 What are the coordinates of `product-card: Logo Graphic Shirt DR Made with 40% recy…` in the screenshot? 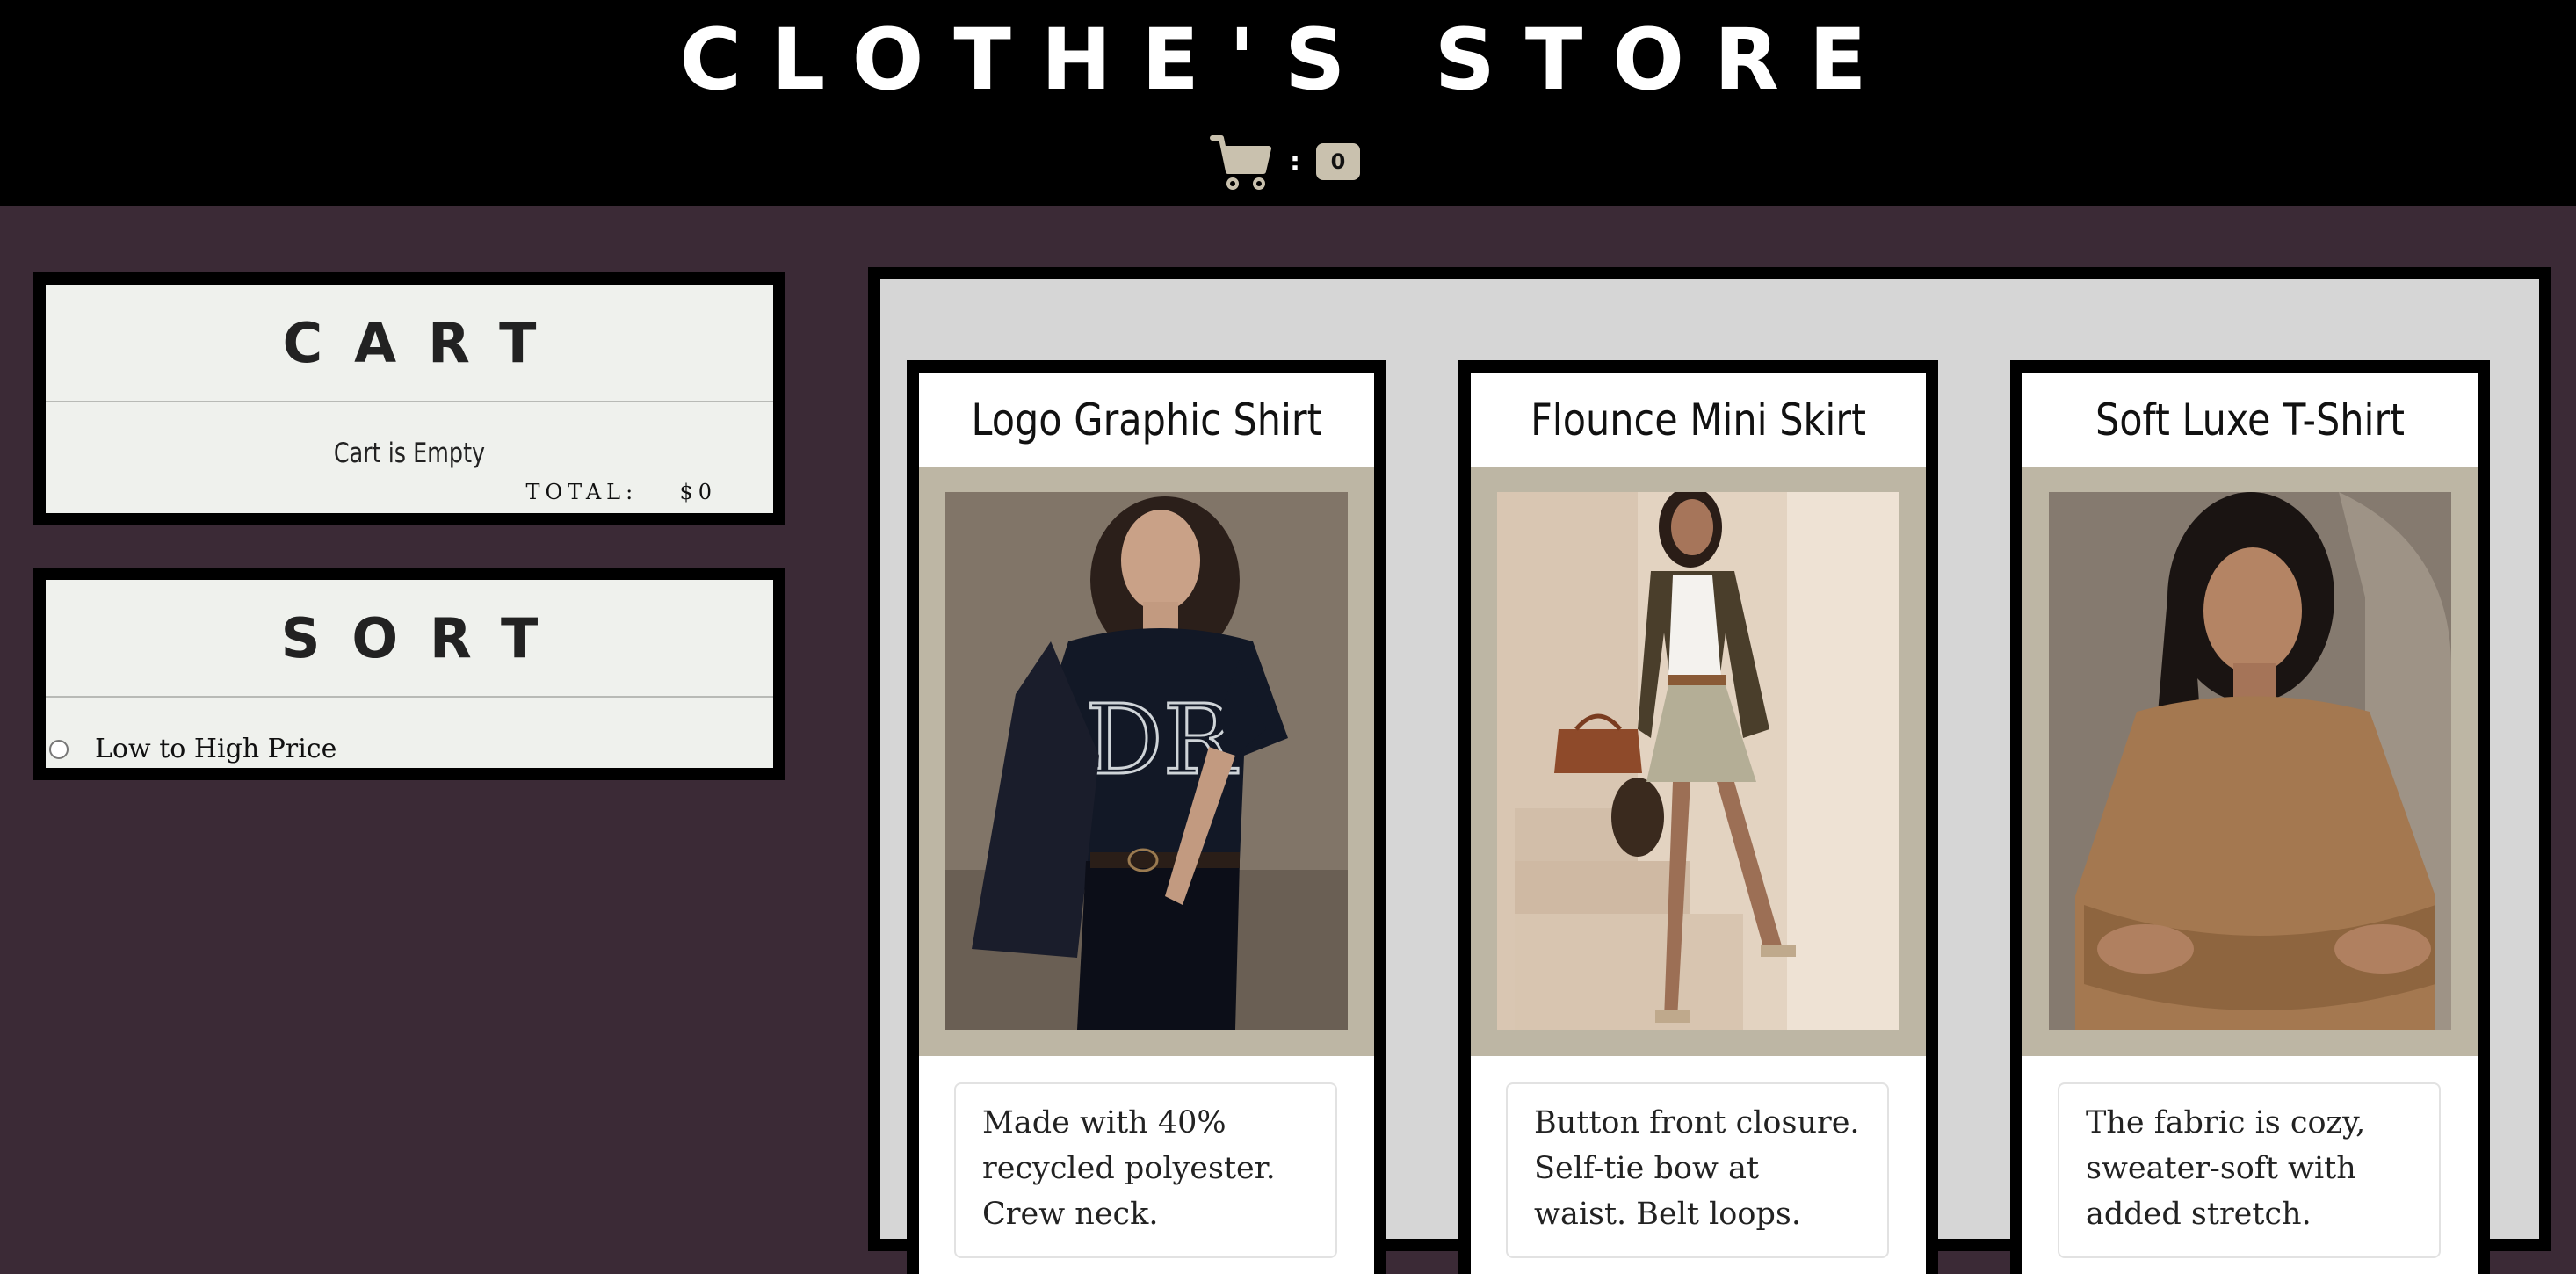 It's located at (1146, 817).